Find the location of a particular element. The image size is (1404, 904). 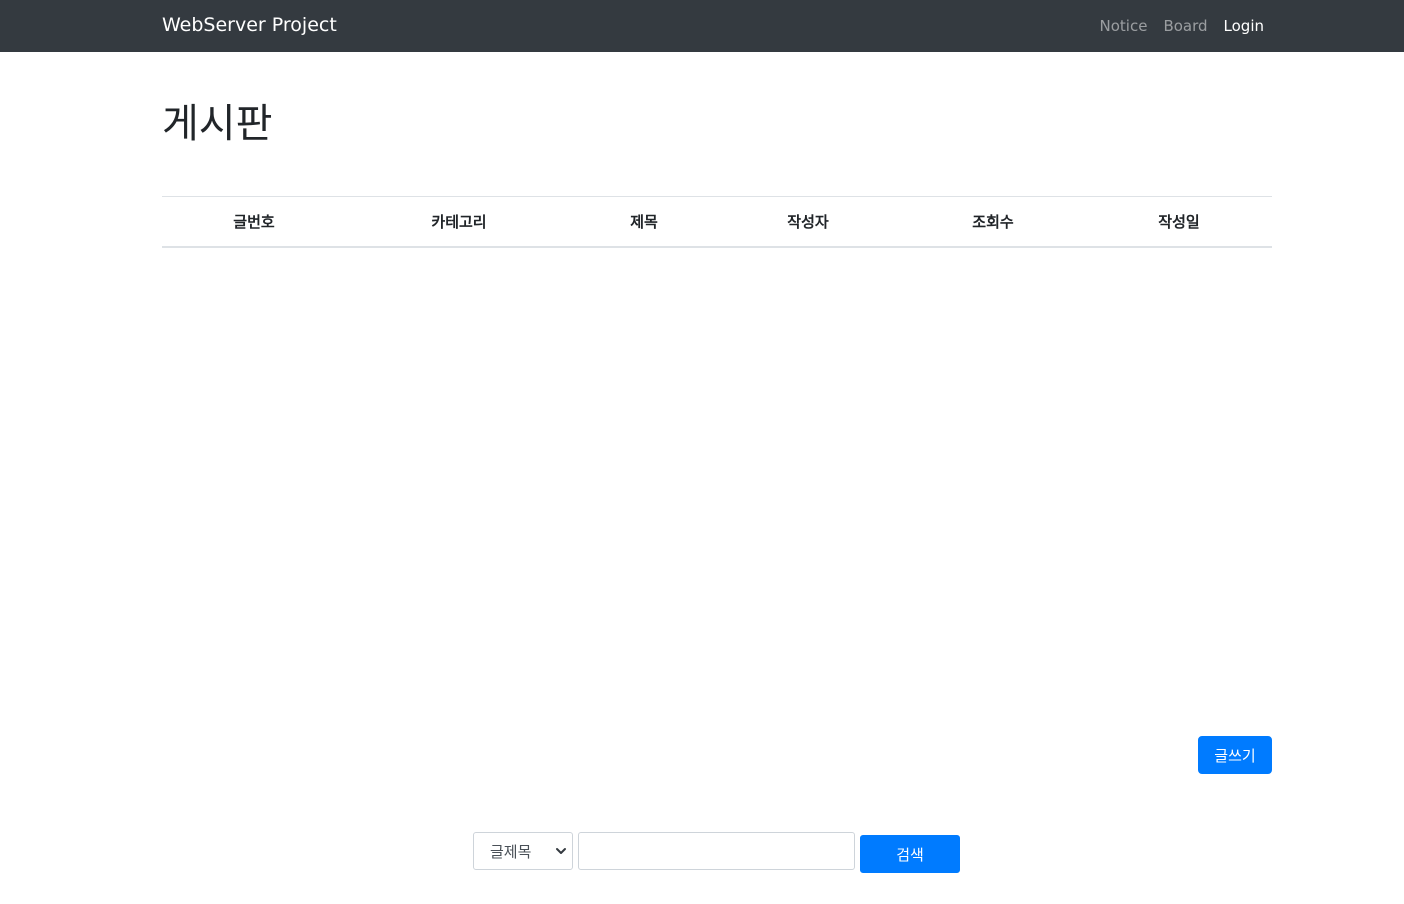

board-table-header: 글번호 카테고리 제목 작성자 조회수 작성일 is located at coordinates (717, 222).